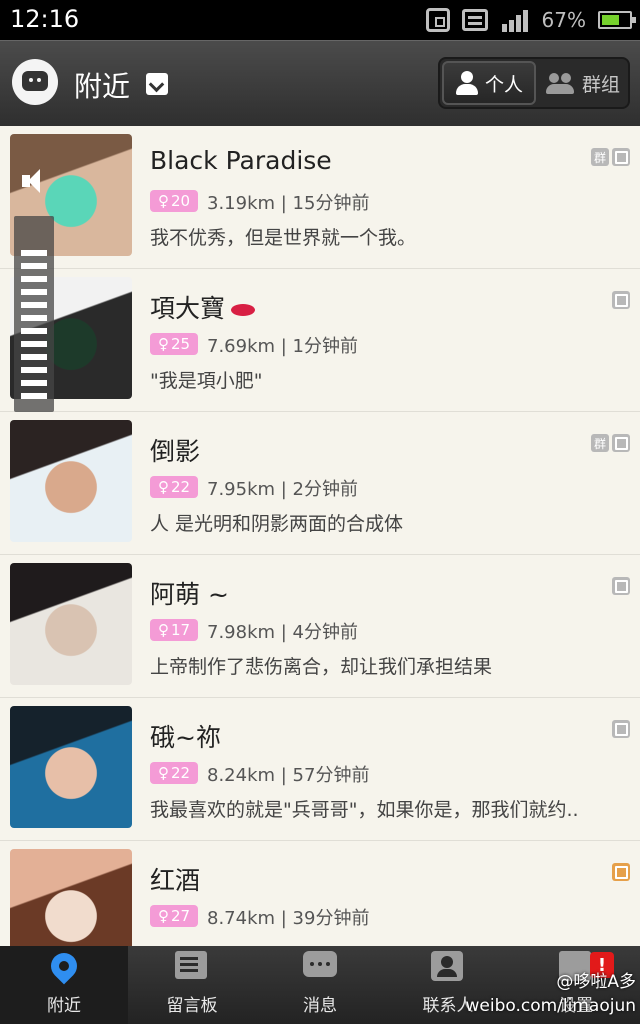  I want to click on volume-level-bars, so click(34, 314).